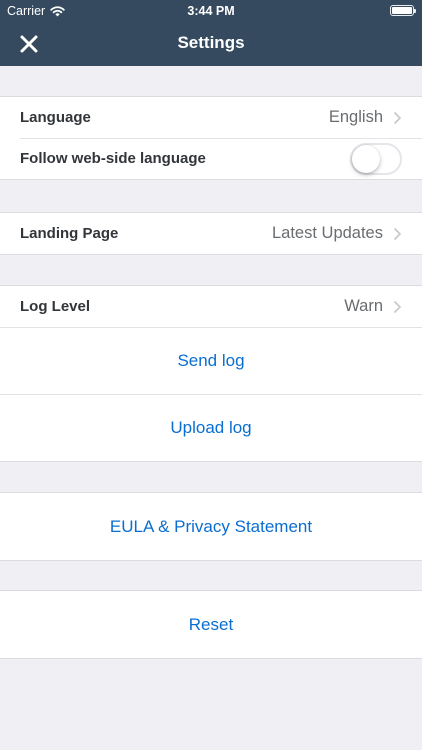 Image resolution: width=422 pixels, height=750 pixels. I want to click on navigation-bar: Settings, so click(211, 44).